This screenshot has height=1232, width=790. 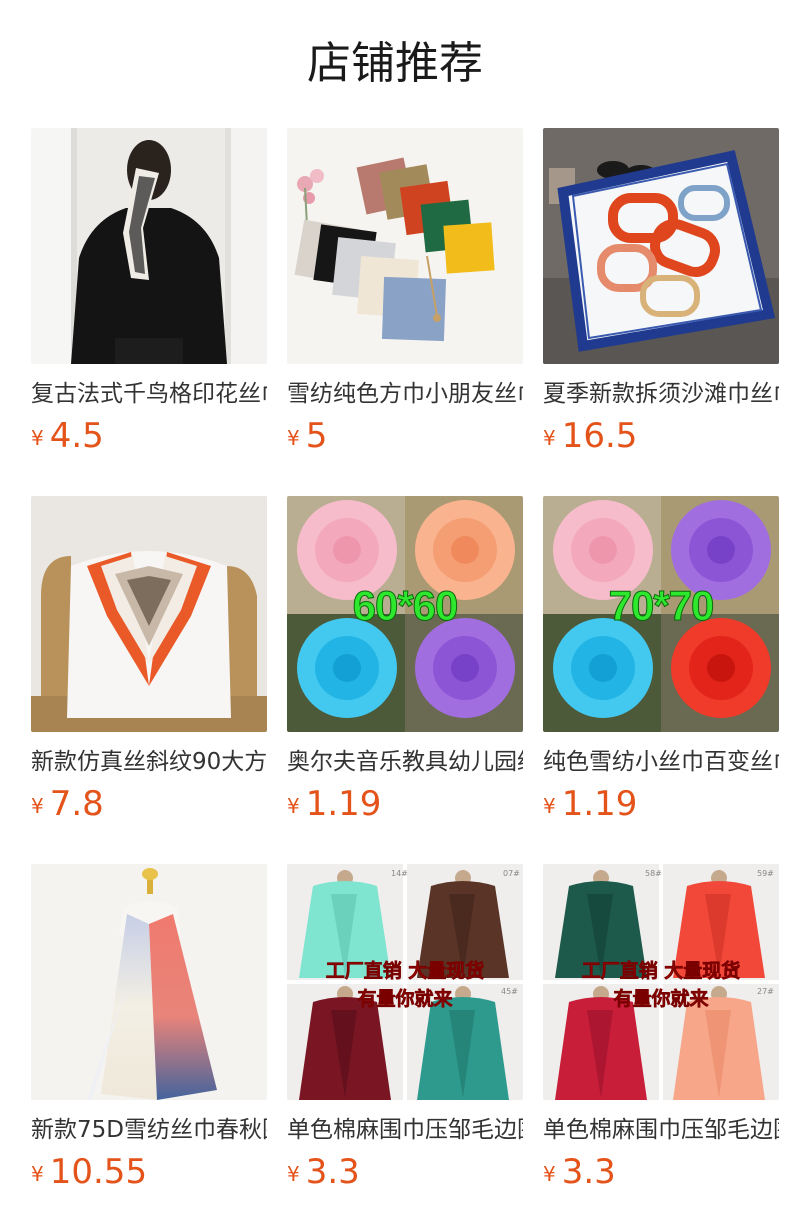 What do you see at coordinates (405, 436) in the screenshot?
I see `product-price: ¥5` at bounding box center [405, 436].